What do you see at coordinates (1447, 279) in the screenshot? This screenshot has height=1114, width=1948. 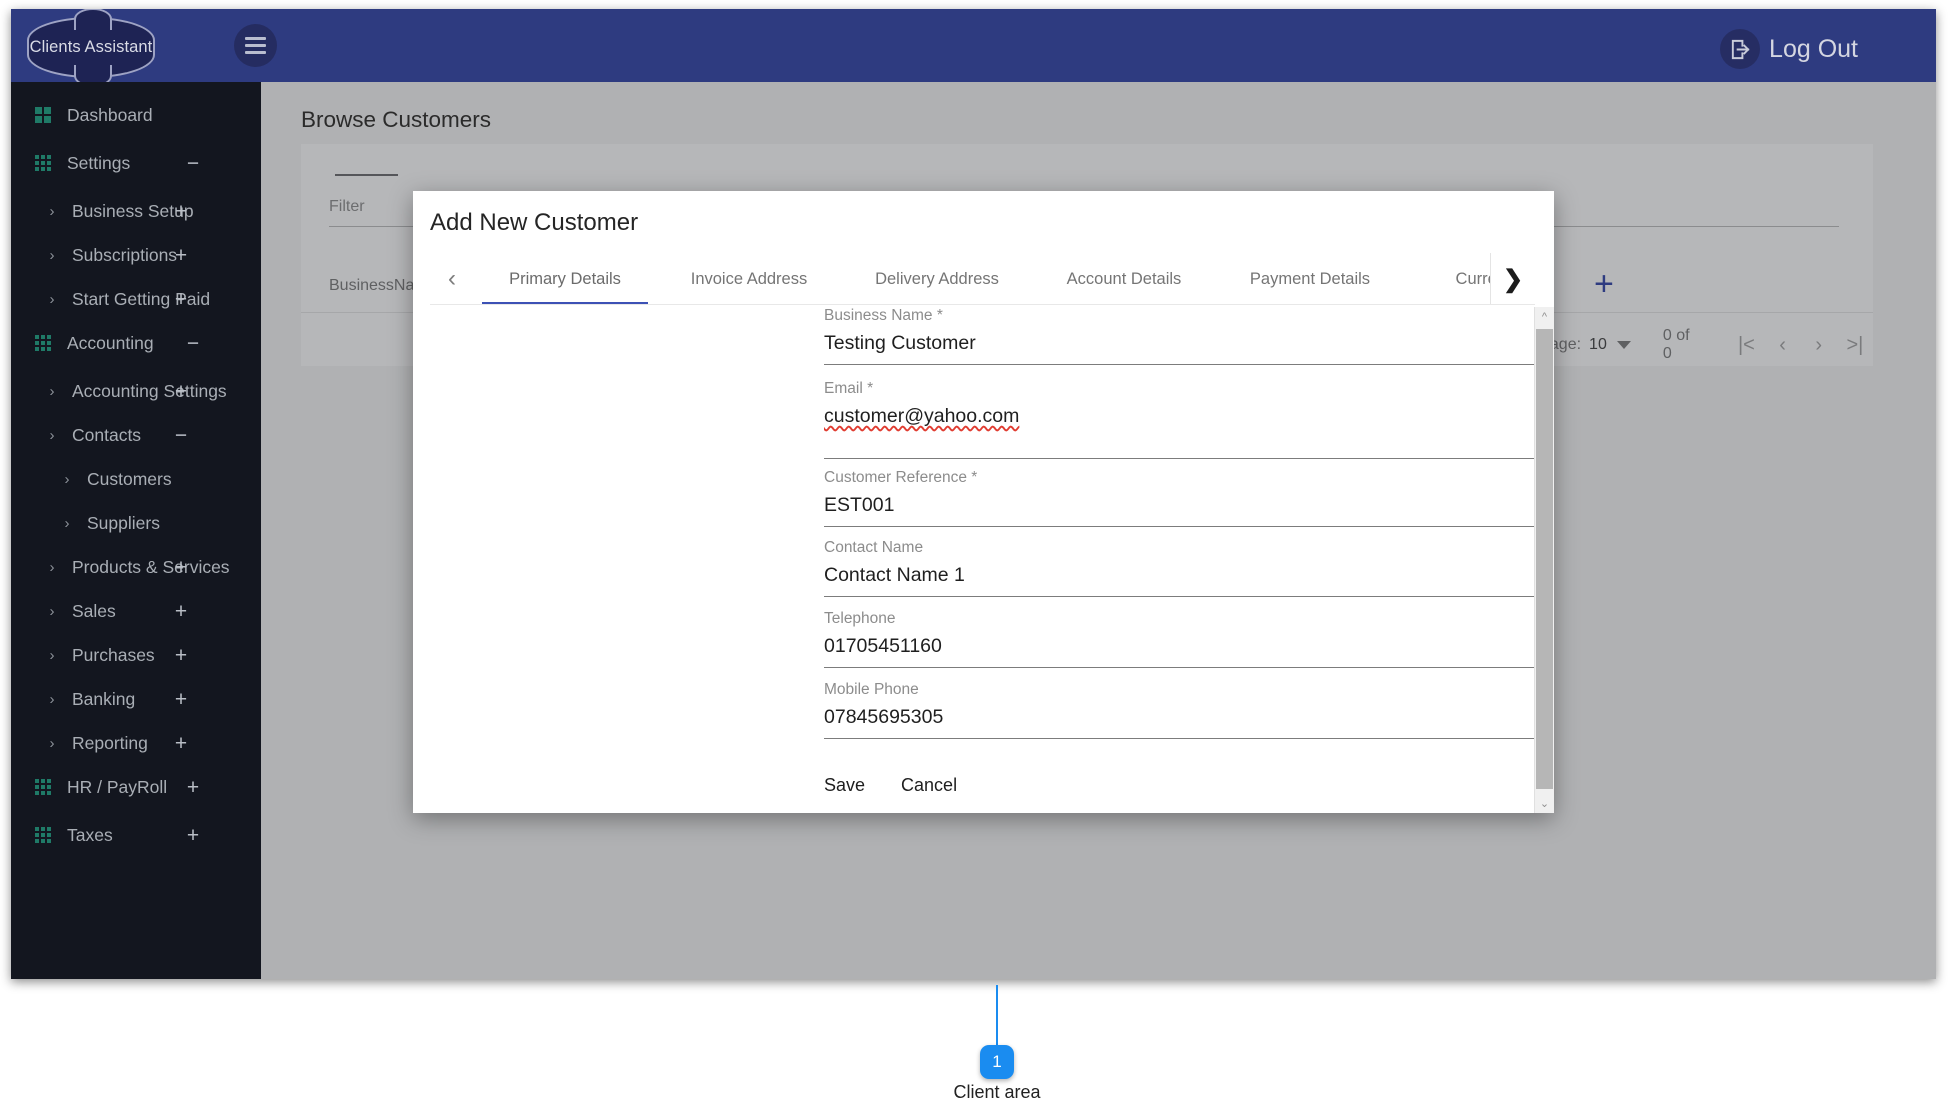 I see `tab-currency: Currency` at bounding box center [1447, 279].